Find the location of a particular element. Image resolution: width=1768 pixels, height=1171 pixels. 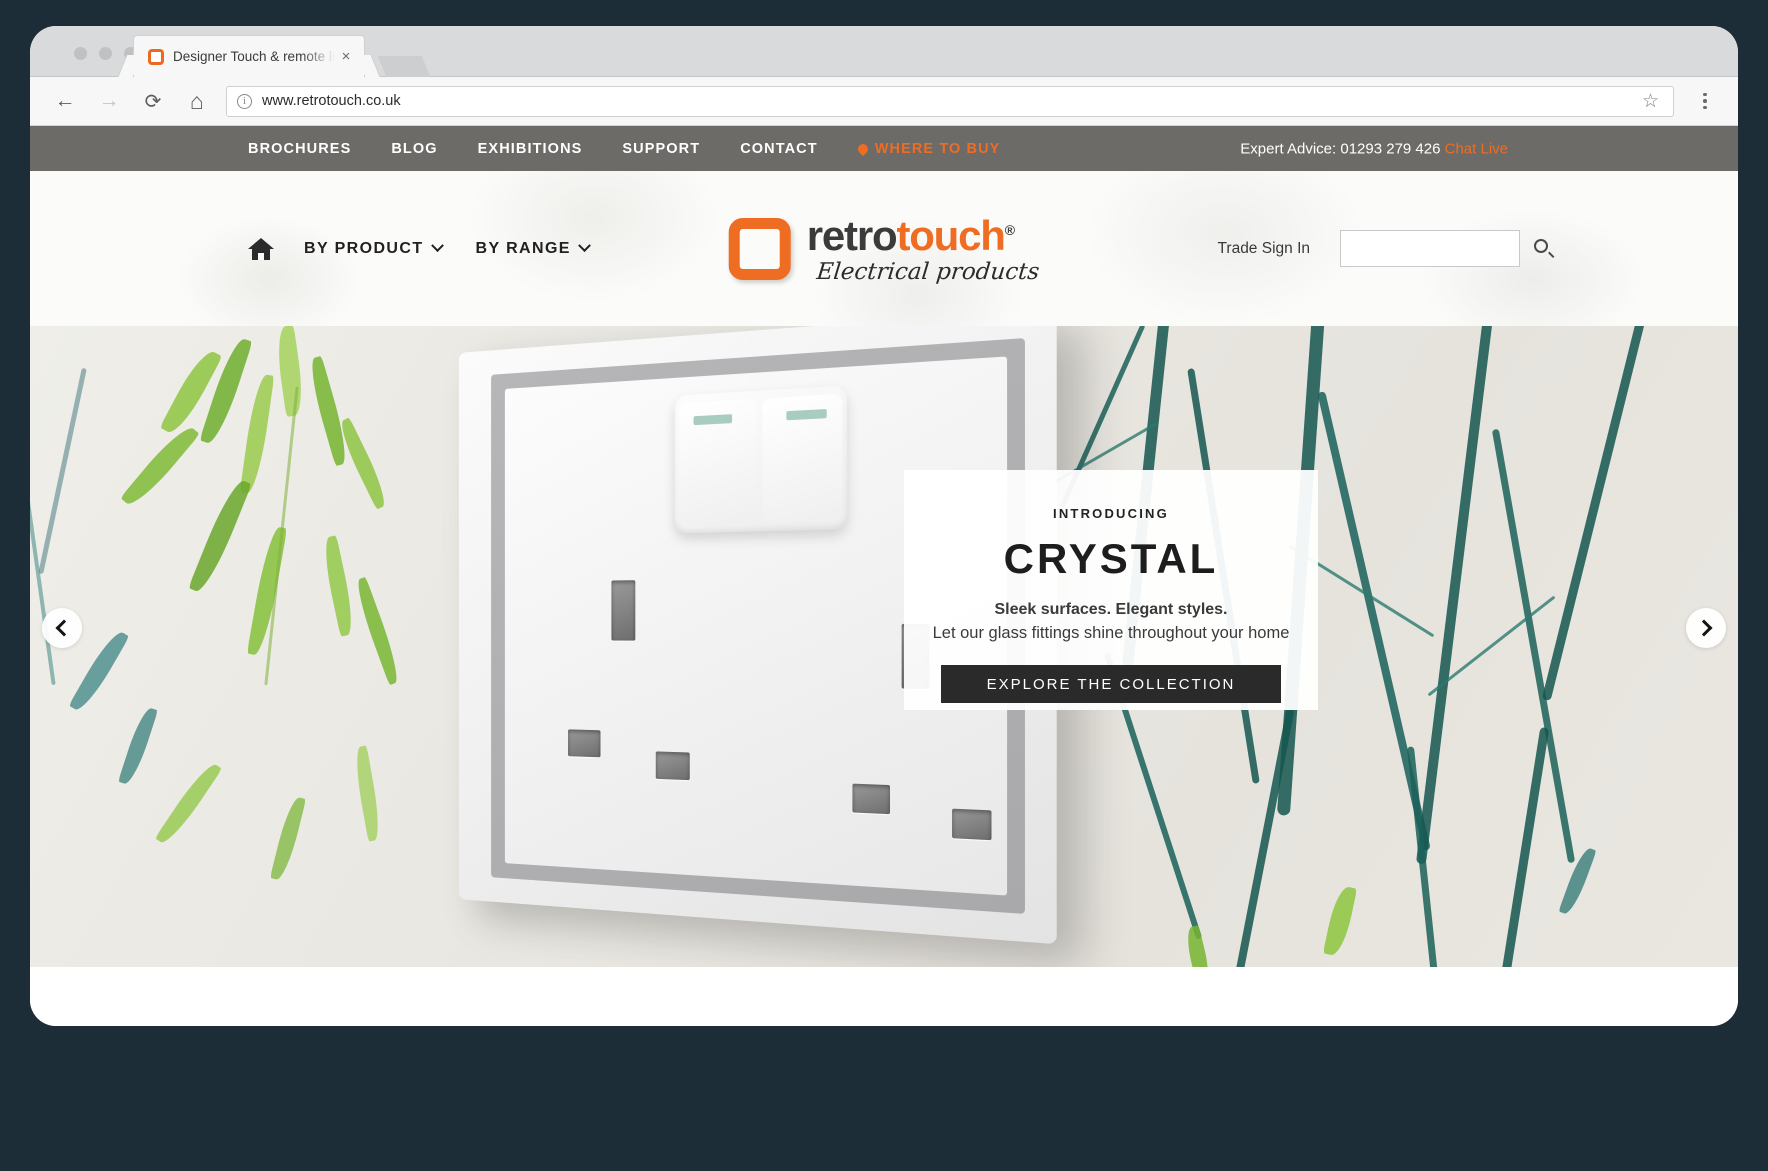

tab-strip: Designer Touch & remote light × is located at coordinates (884, 51).